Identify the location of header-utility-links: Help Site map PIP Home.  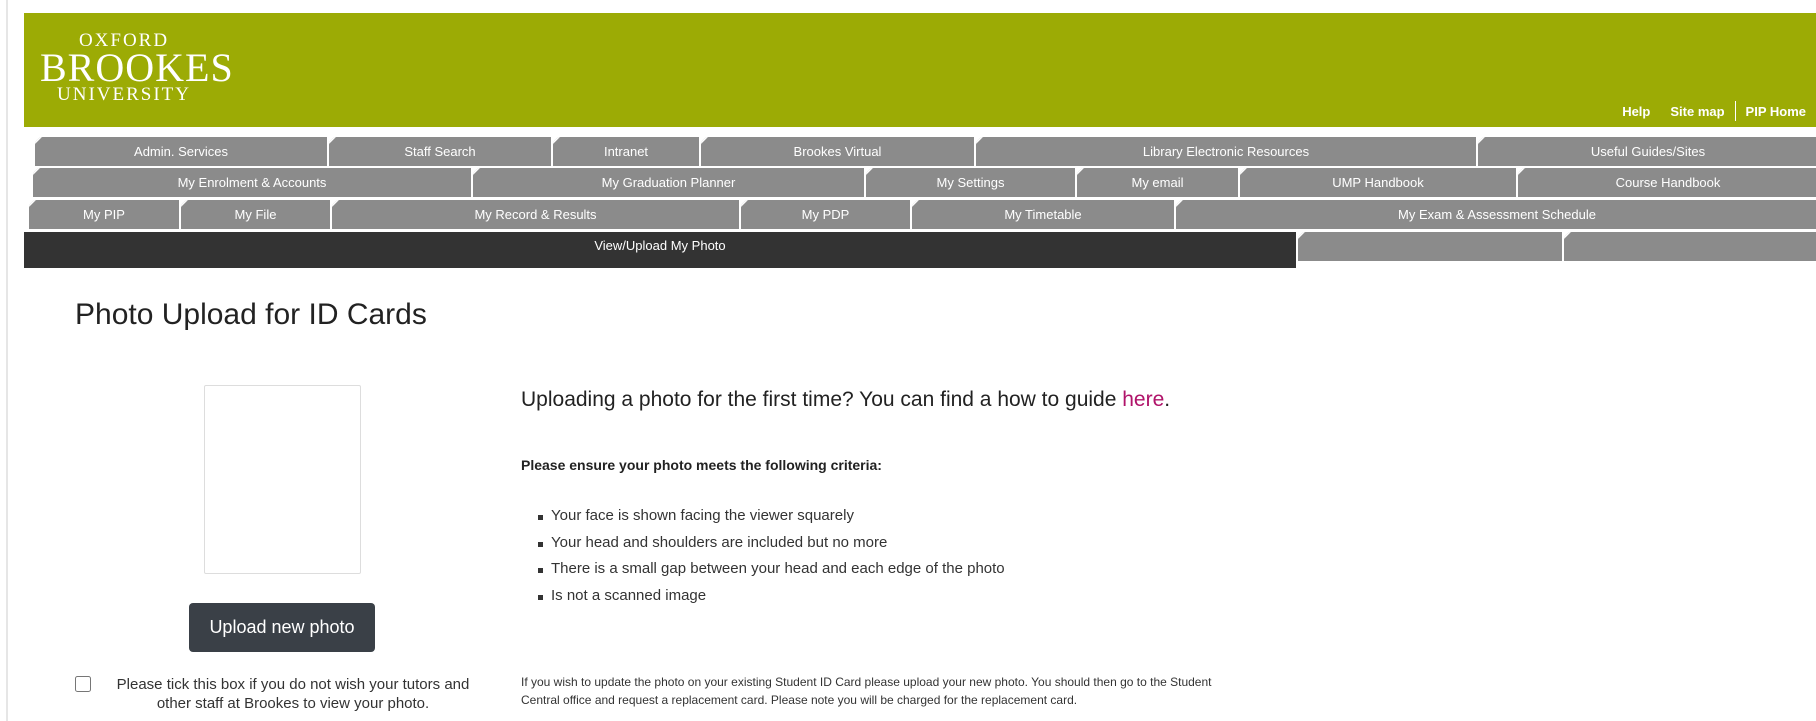
(1714, 111).